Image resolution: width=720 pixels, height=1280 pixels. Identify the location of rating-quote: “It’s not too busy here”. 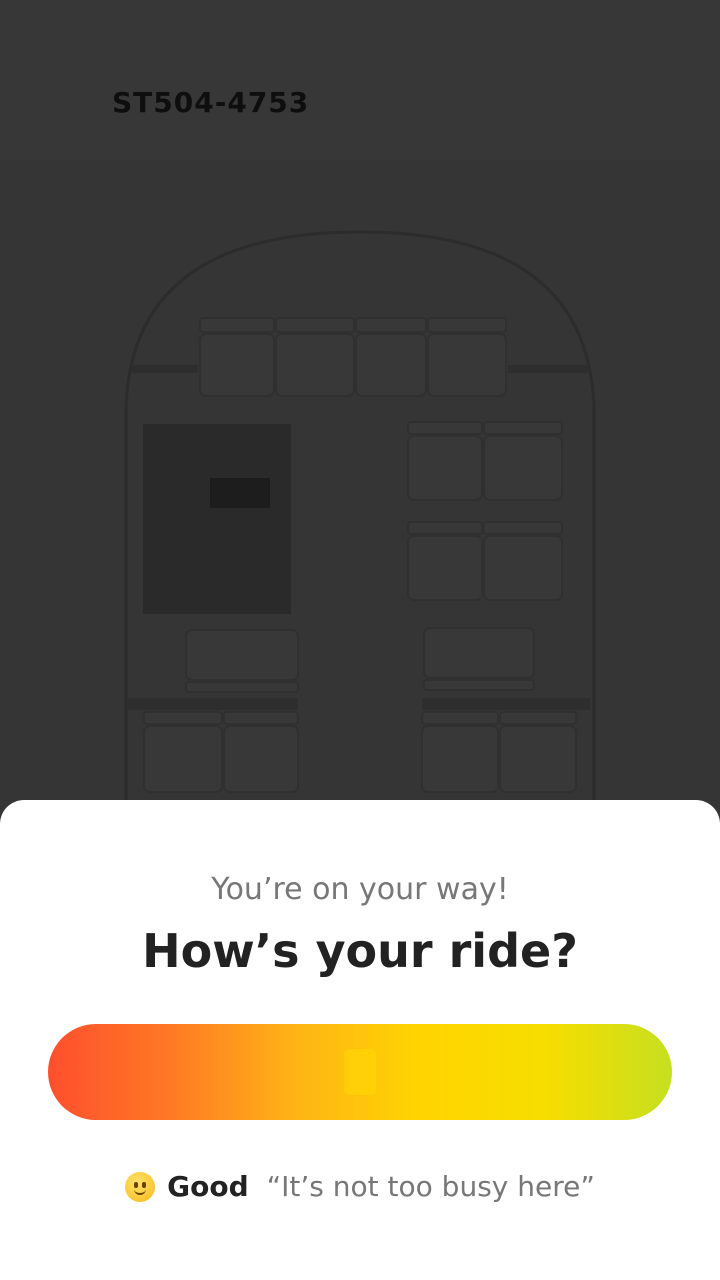
(430, 1186).